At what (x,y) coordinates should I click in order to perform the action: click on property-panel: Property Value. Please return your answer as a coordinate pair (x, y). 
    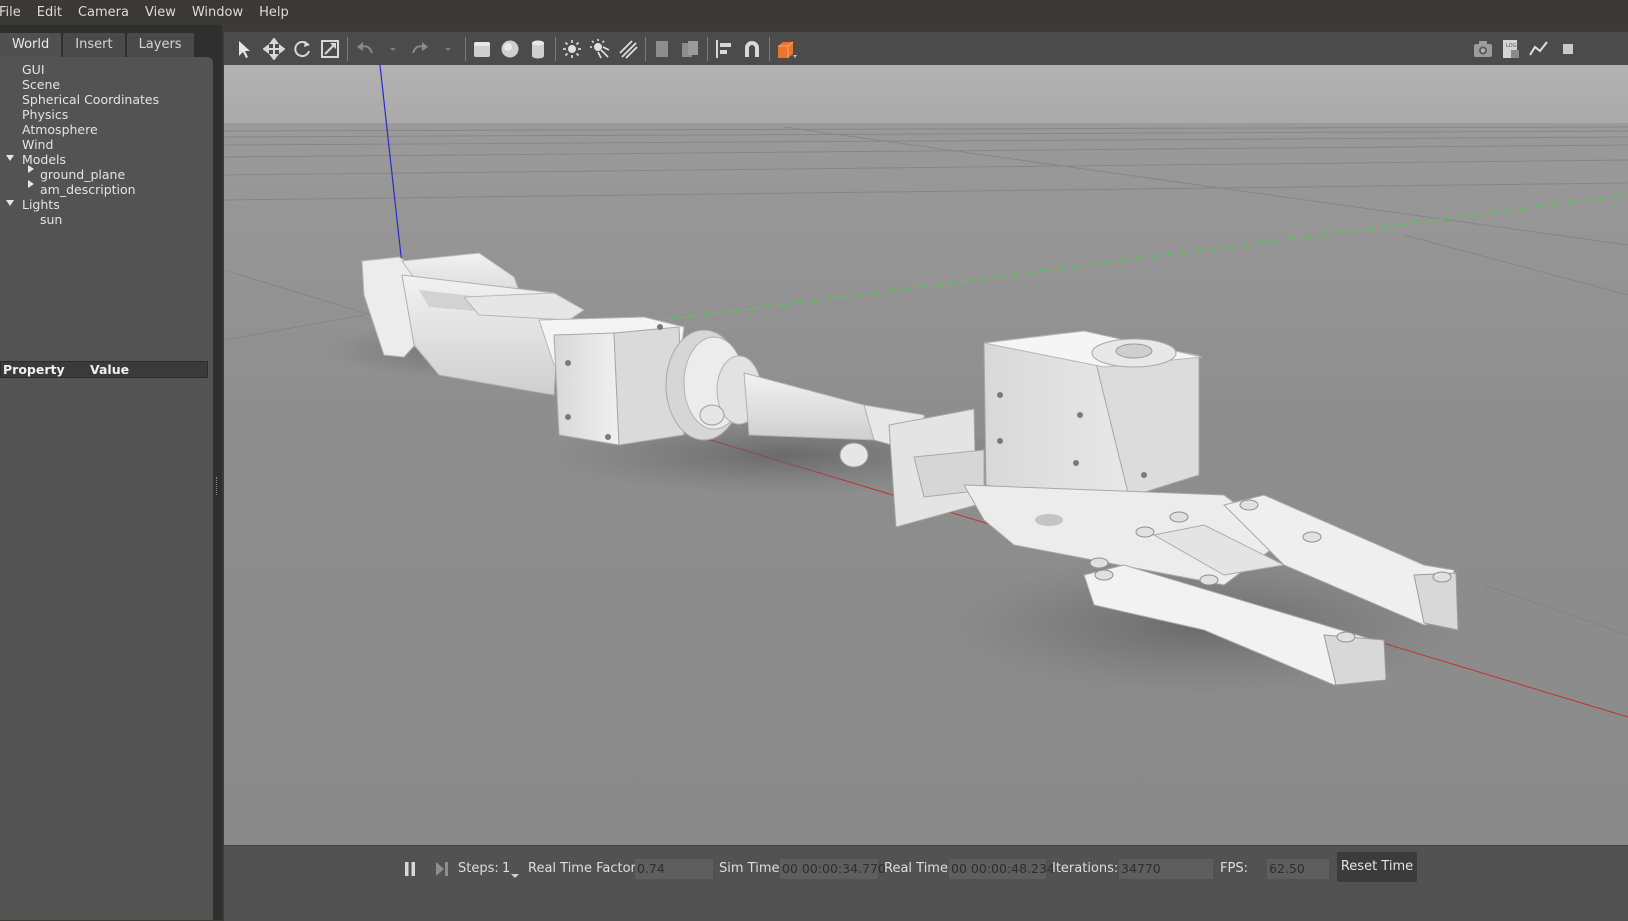
    Looking at the image, I should click on (106, 631).